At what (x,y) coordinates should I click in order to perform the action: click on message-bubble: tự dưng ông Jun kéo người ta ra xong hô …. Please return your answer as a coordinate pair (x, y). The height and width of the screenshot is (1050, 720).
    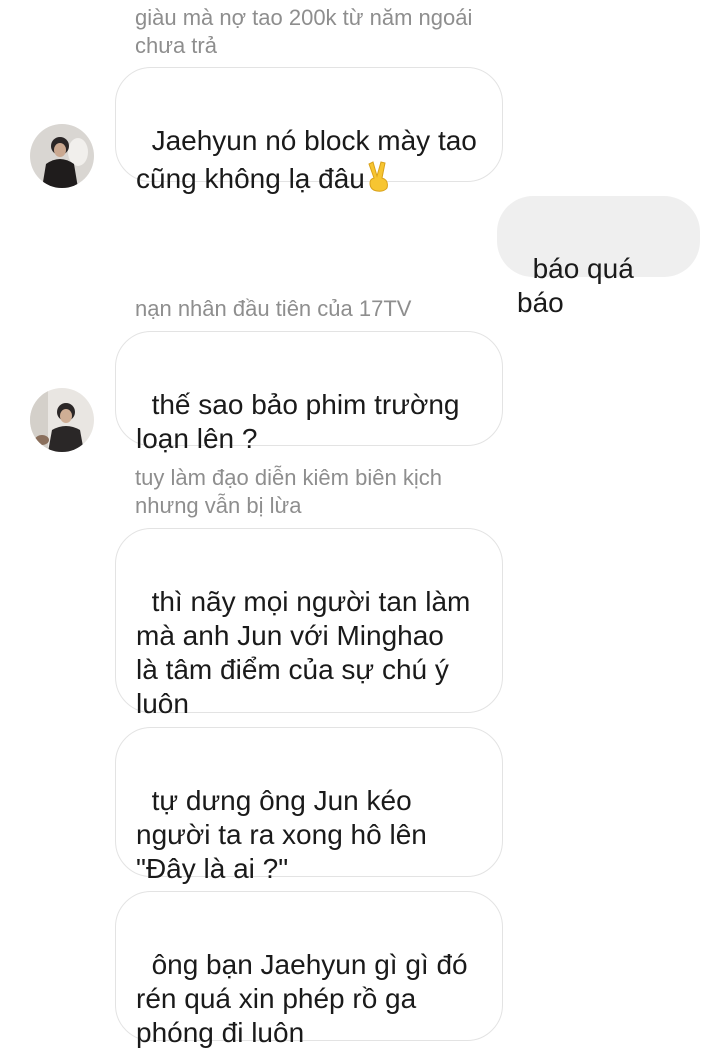
    Looking at the image, I should click on (309, 805).